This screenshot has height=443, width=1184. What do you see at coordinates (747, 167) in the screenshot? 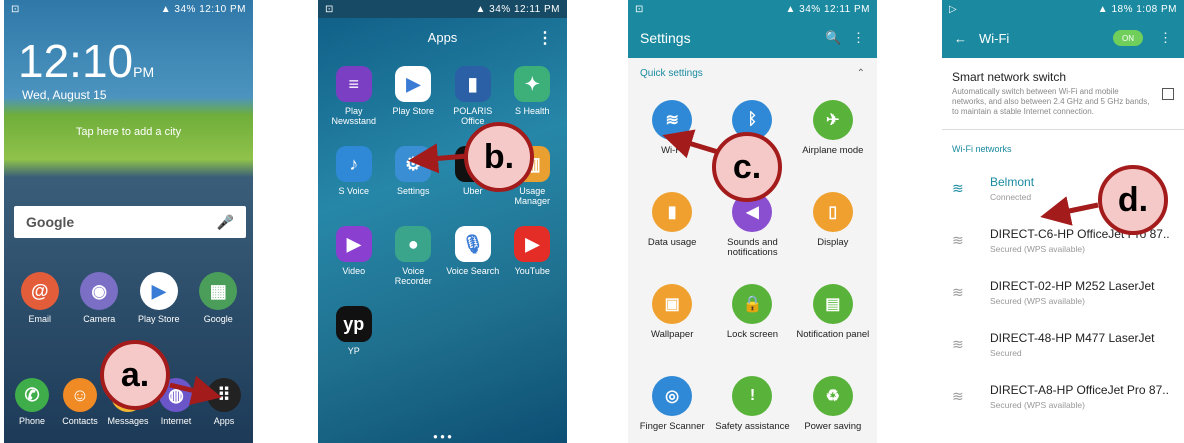
I see `callout-c: c.` at bounding box center [747, 167].